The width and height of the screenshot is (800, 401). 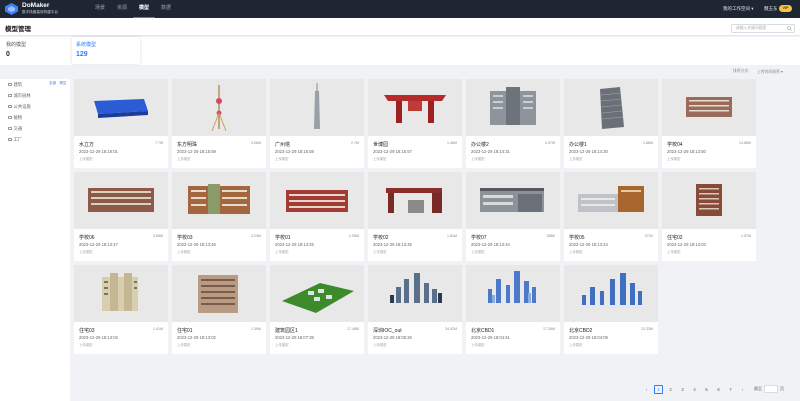 What do you see at coordinates (392, 244) in the screenshot?
I see `model-date: 2023-12-29 18:13:45` at bounding box center [392, 244].